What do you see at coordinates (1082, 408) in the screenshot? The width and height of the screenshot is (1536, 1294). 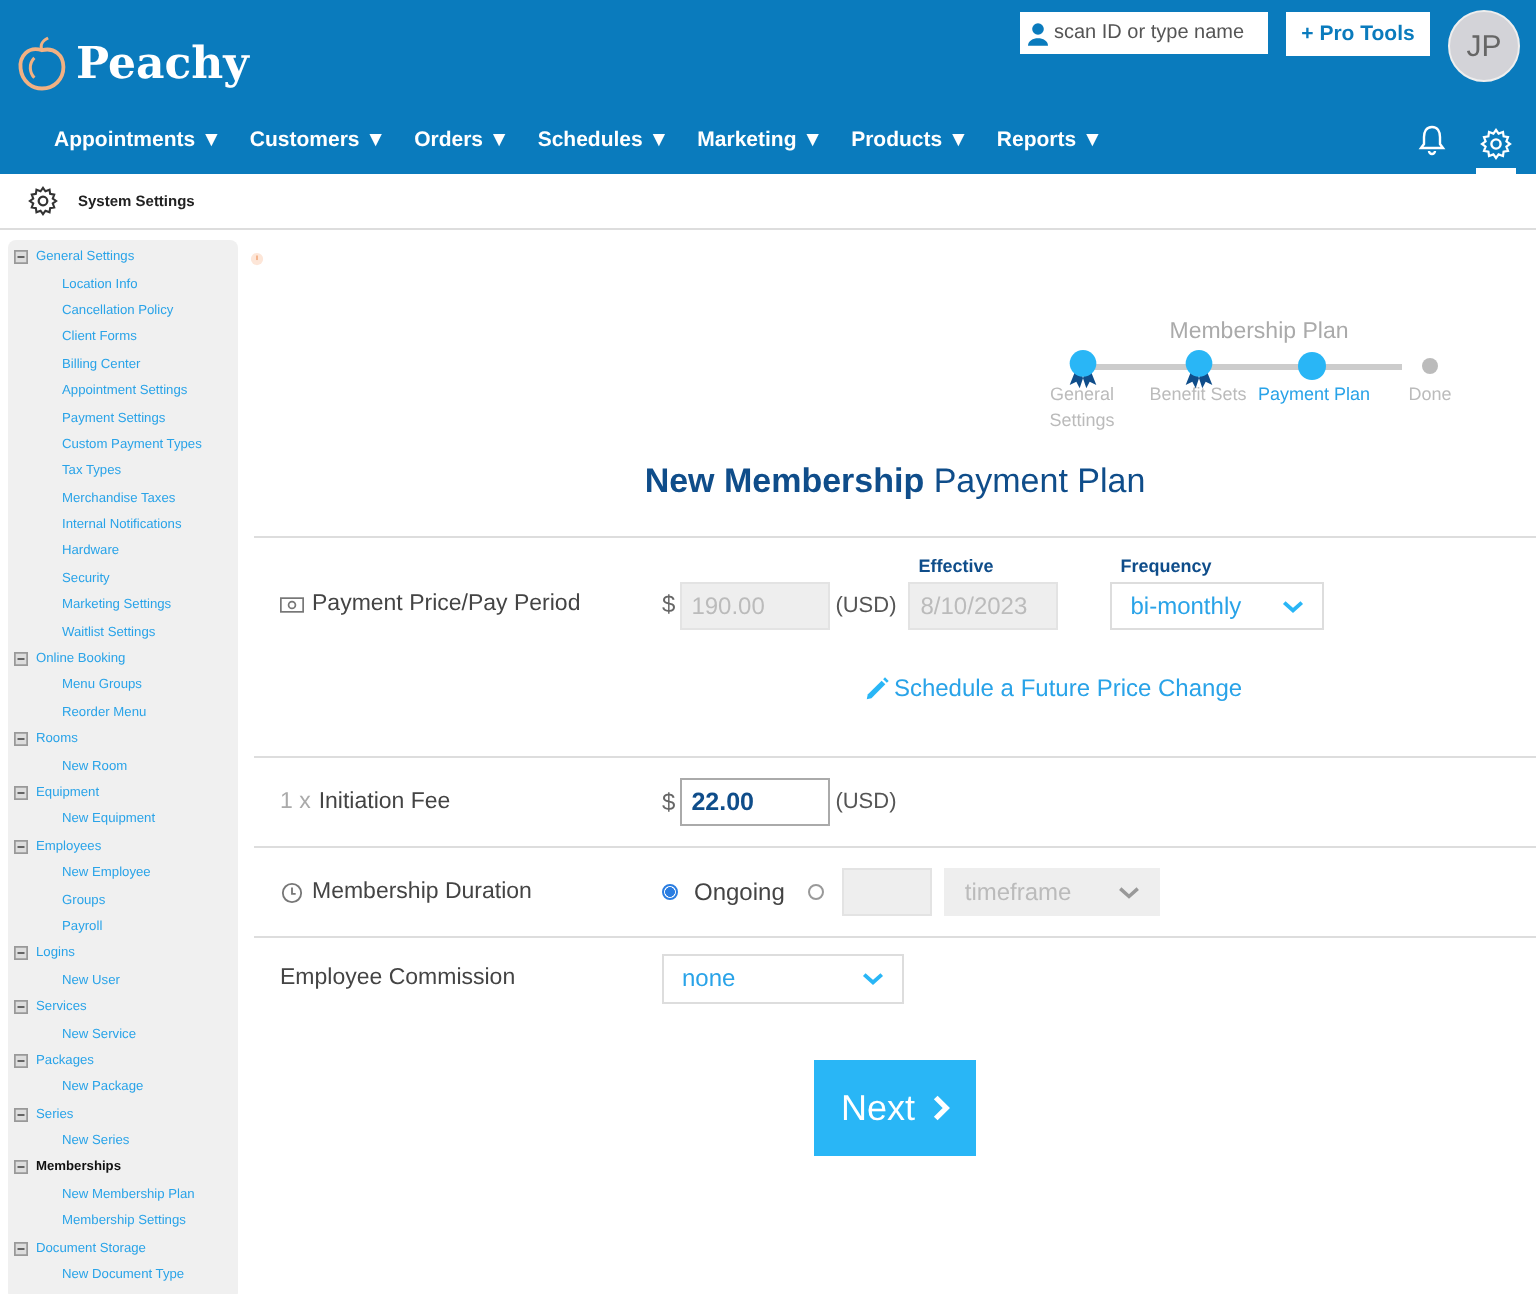 I see `step-label: General Settings` at bounding box center [1082, 408].